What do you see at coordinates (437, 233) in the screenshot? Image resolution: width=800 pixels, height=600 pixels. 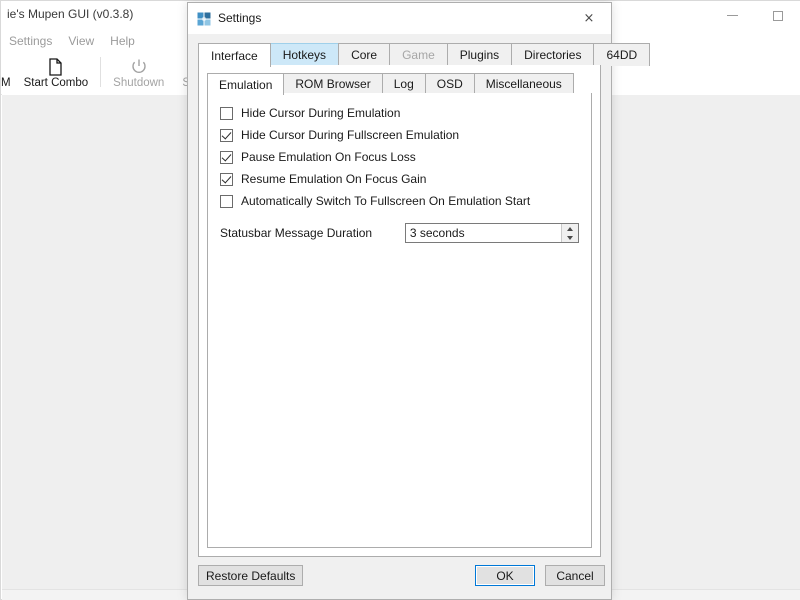 I see `statusbar-message-duration-value: 3 seconds` at bounding box center [437, 233].